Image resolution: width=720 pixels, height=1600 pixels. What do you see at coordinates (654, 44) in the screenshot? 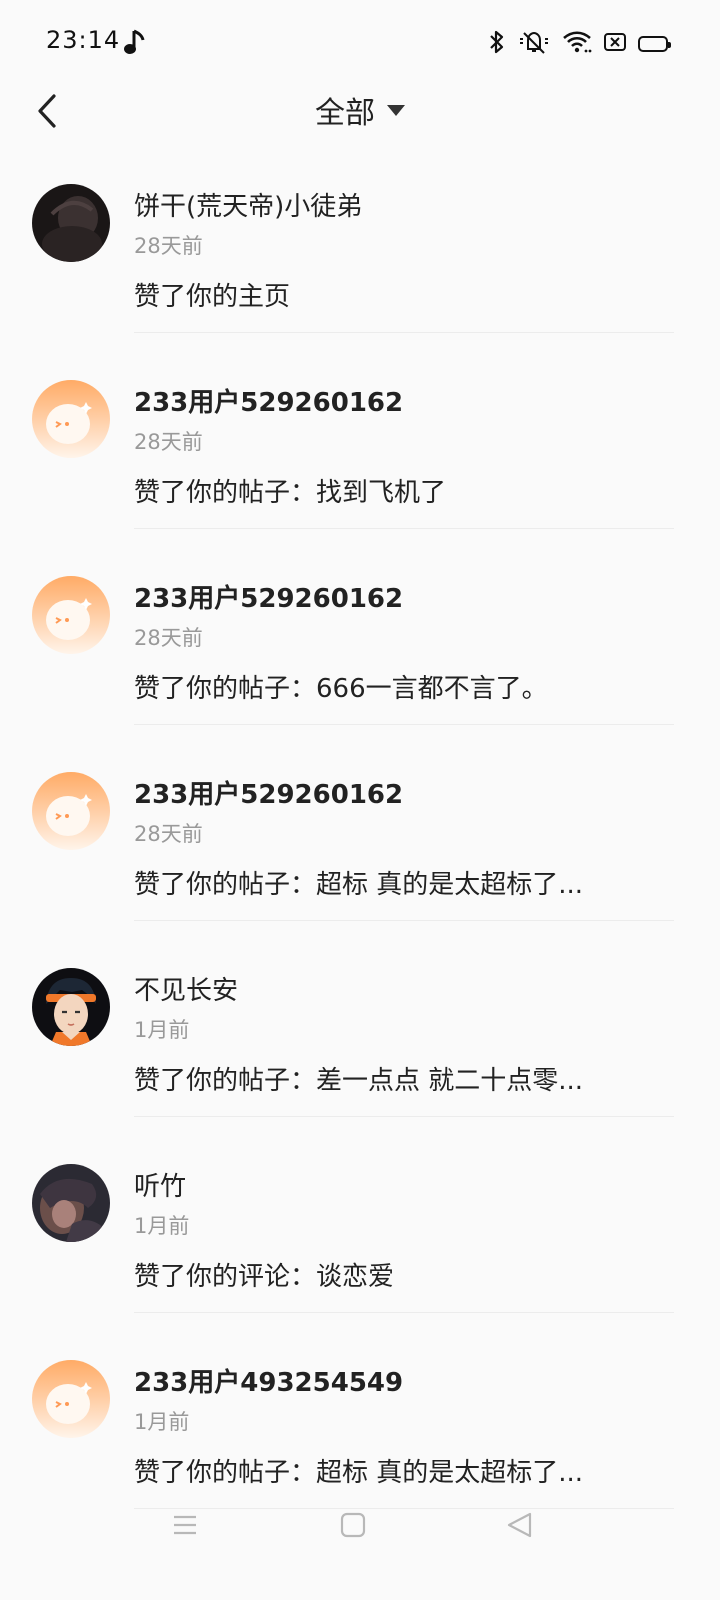
I see `battery-icon` at bounding box center [654, 44].